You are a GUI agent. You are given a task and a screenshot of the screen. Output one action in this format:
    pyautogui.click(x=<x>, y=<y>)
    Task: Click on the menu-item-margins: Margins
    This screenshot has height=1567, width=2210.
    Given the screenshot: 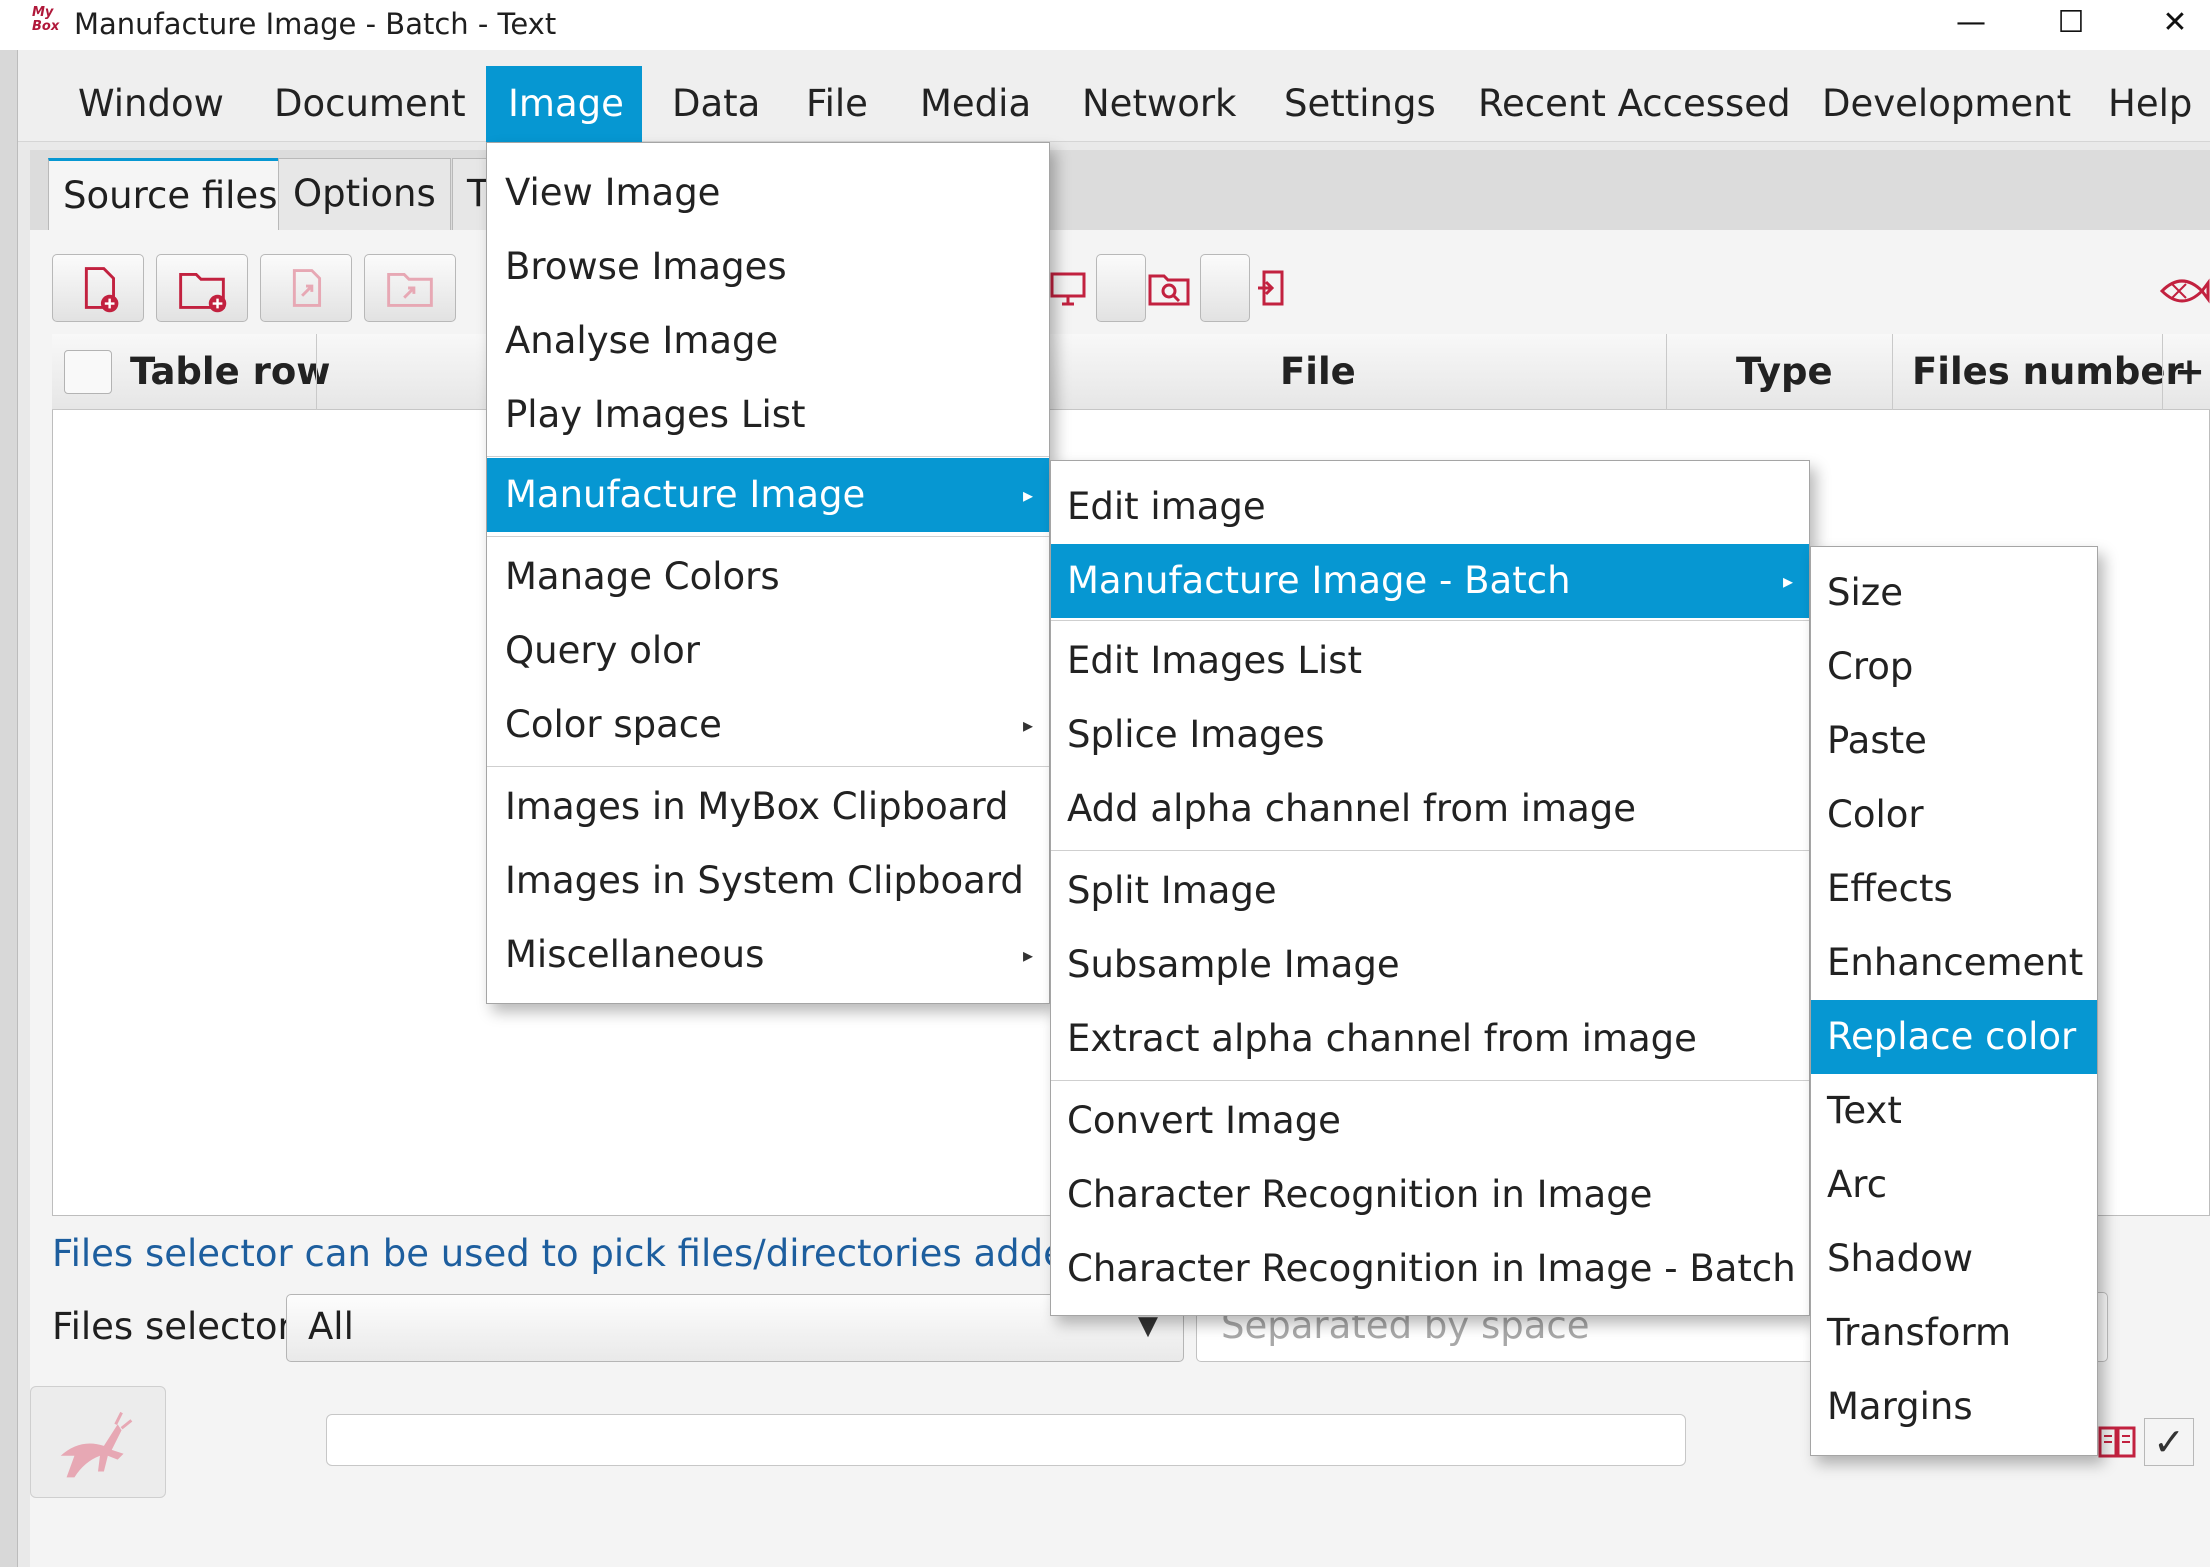 What is the action you would take?
    pyautogui.click(x=1954, y=1407)
    